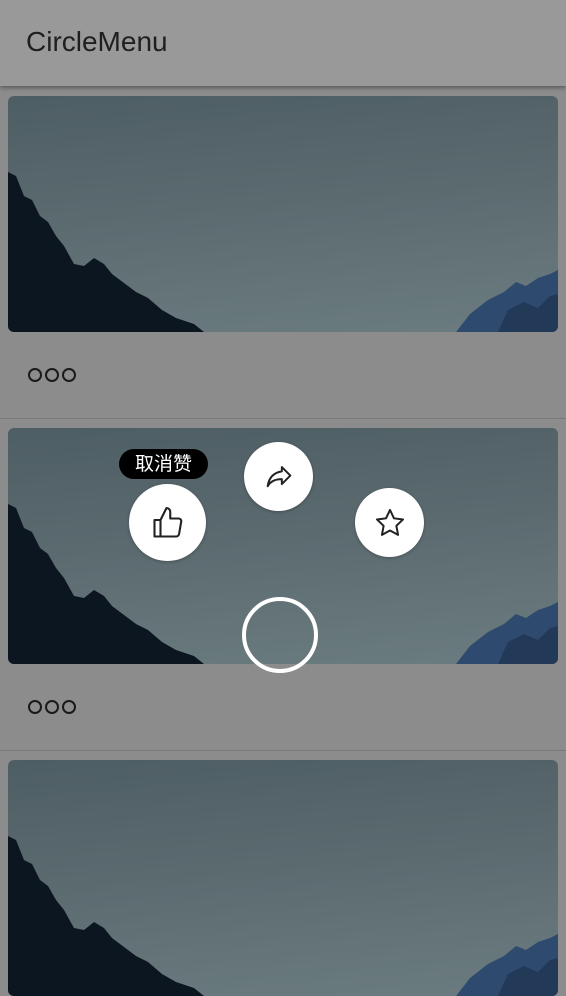 This screenshot has width=566, height=996. Describe the element at coordinates (97, 41) in the screenshot. I see `app-title: CircleMenu` at that location.